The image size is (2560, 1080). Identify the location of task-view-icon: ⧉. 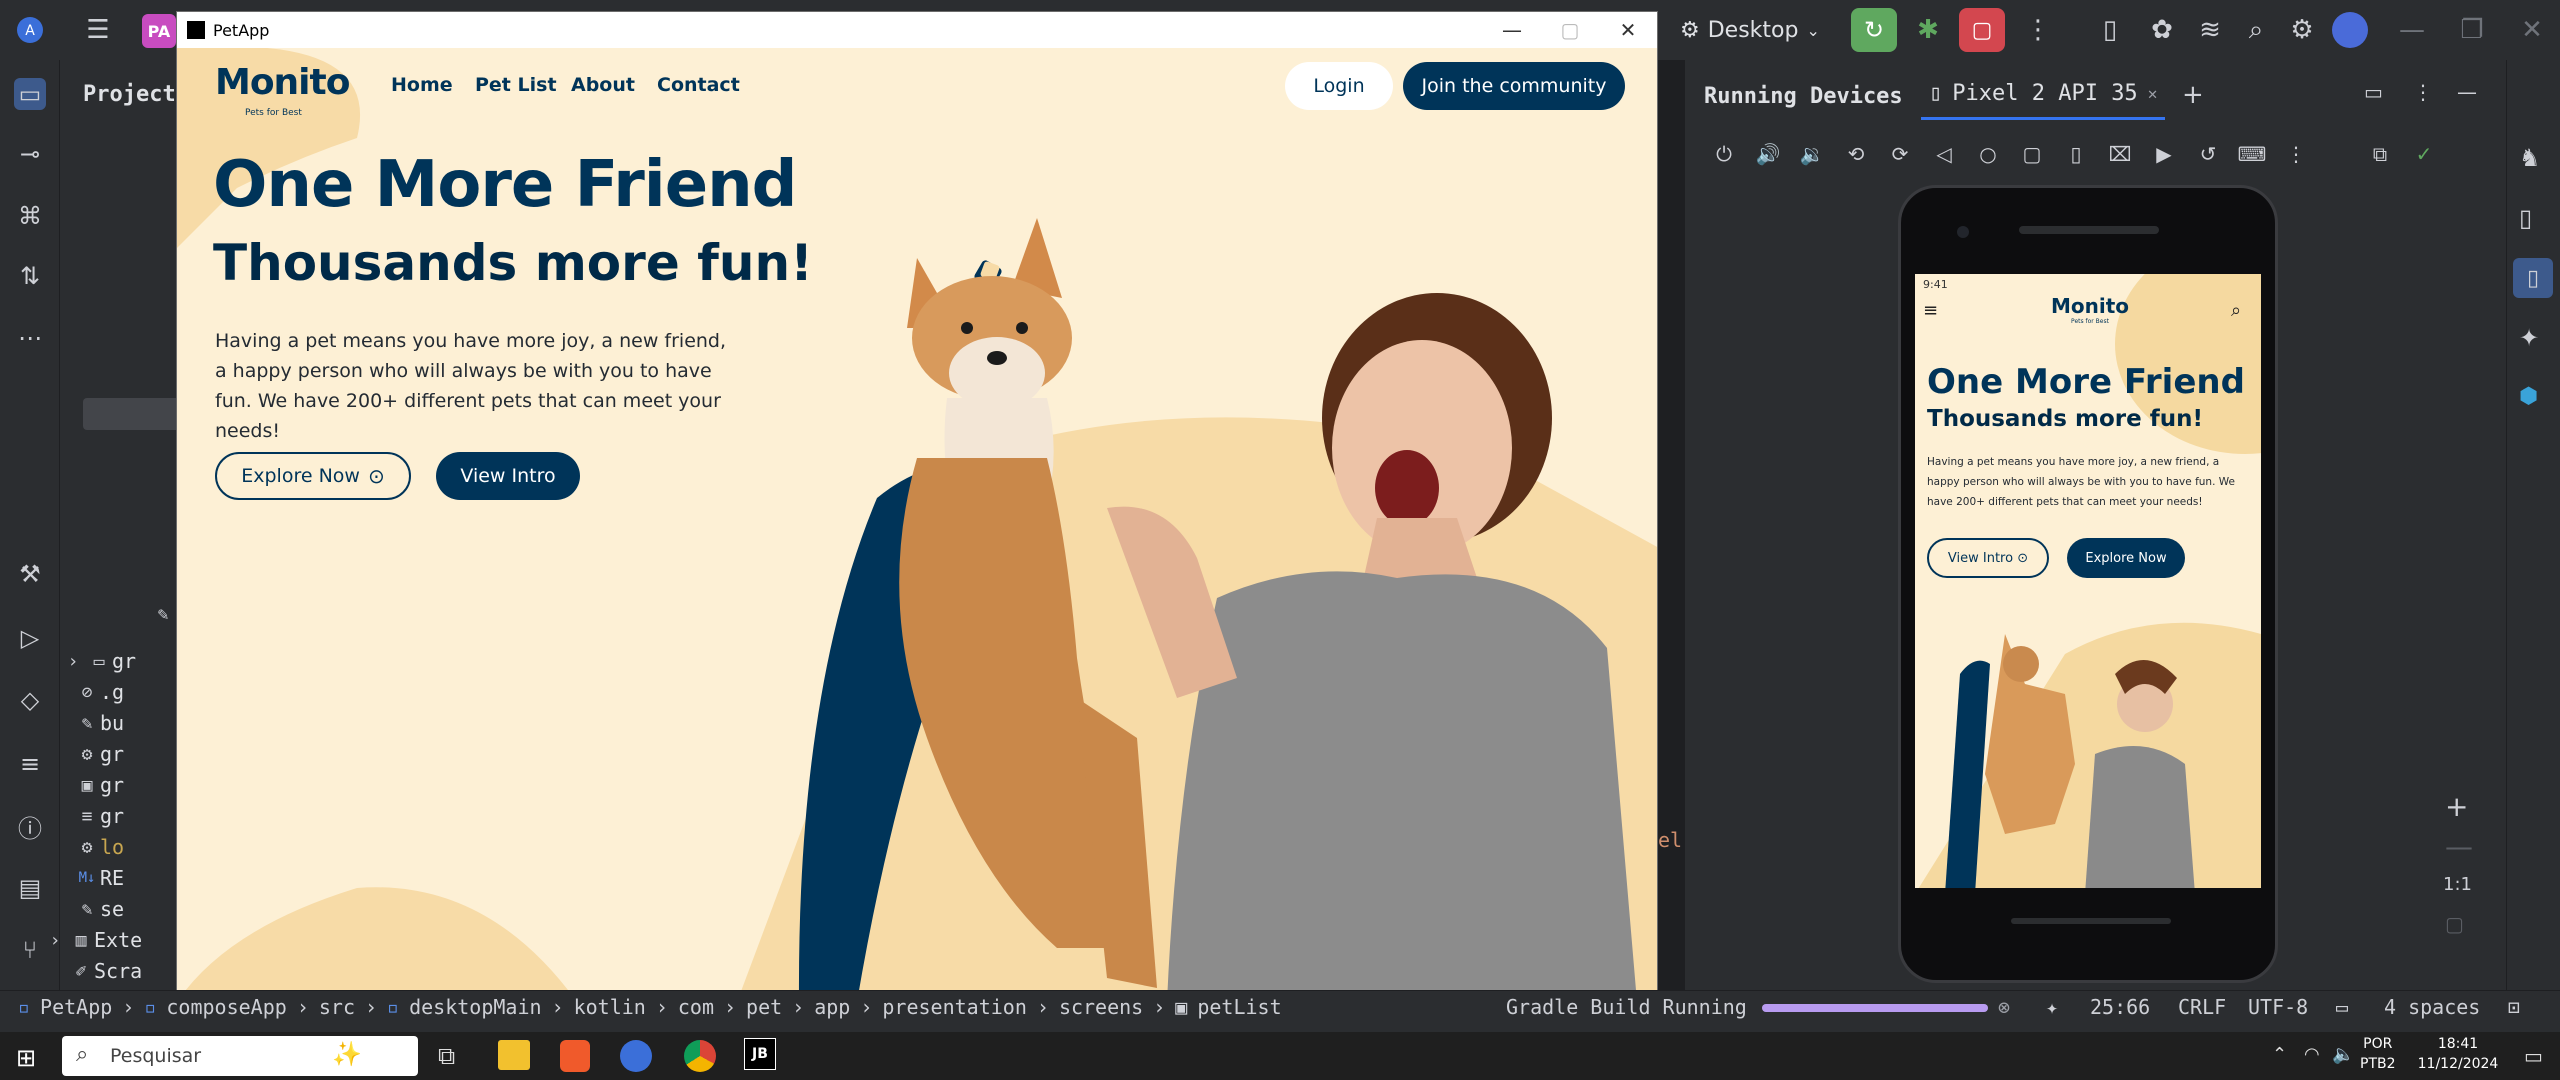
(446, 1056).